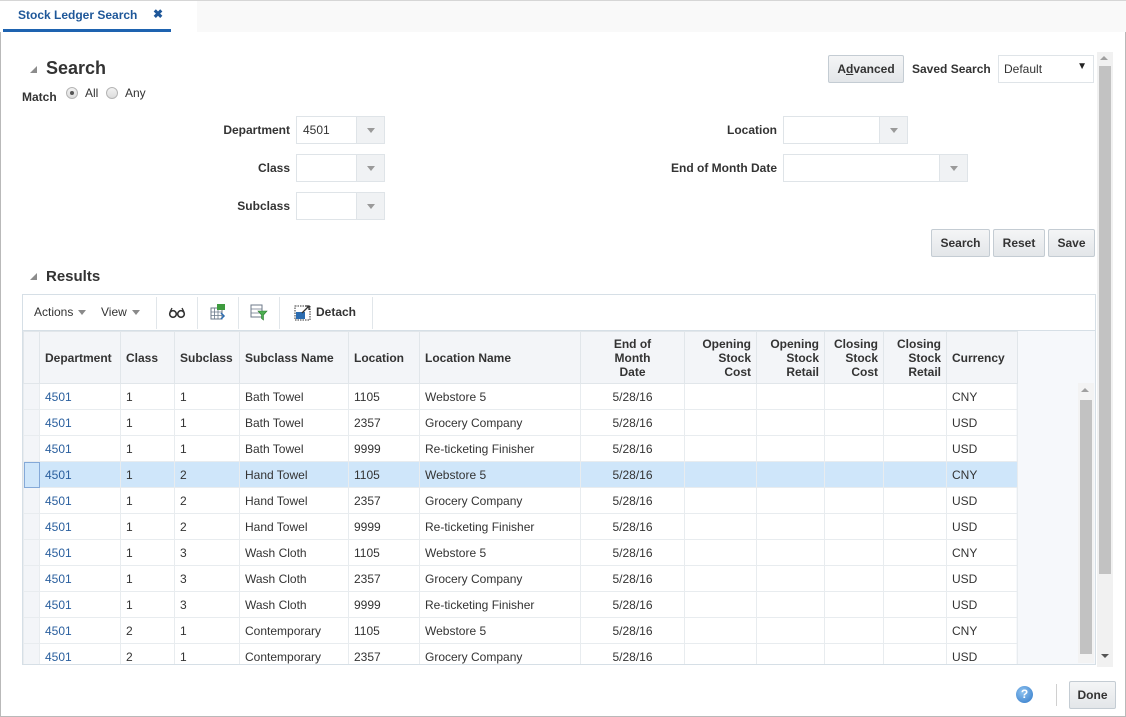 This screenshot has width=1126, height=717. Describe the element at coordinates (340, 130) in the screenshot. I see `department-combo: 4501` at that location.